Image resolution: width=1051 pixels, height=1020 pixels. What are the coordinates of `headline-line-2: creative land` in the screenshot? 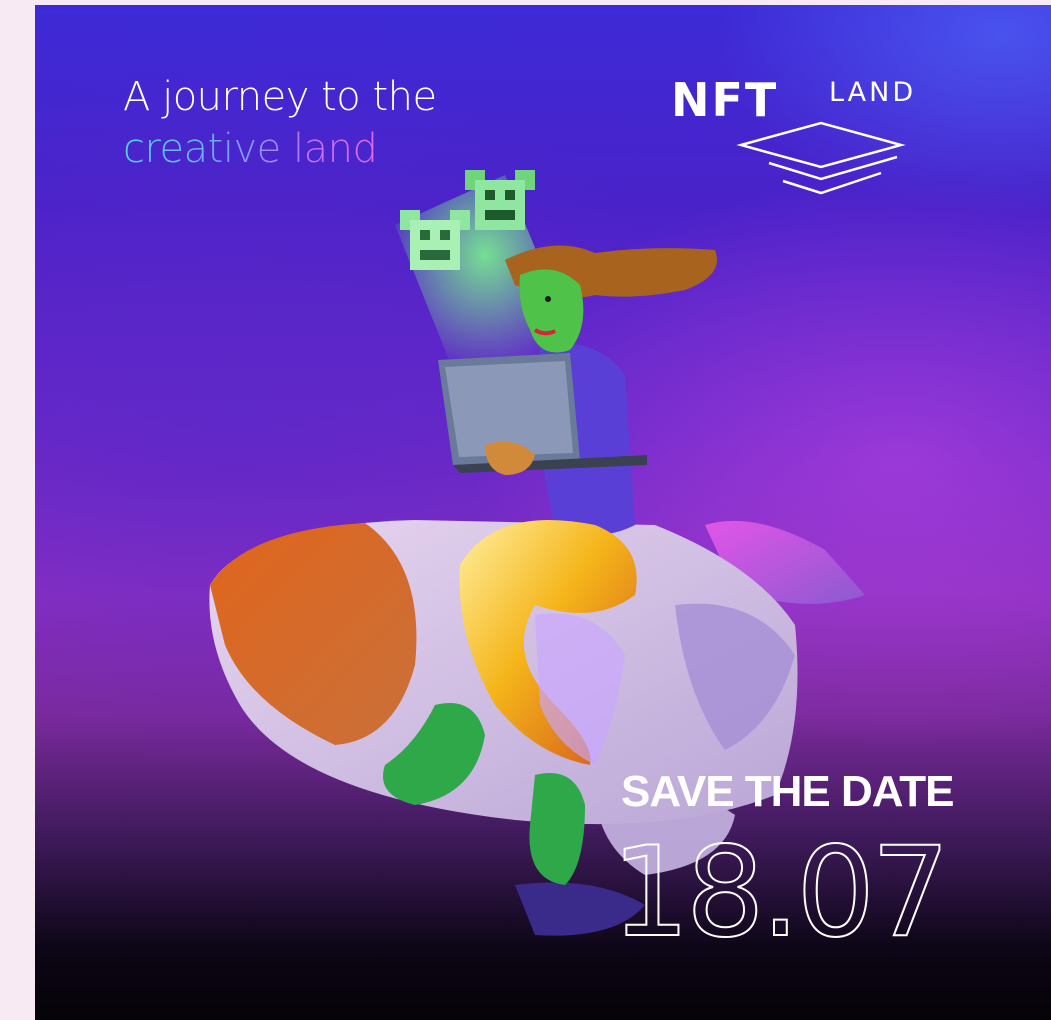 It's located at (280, 149).